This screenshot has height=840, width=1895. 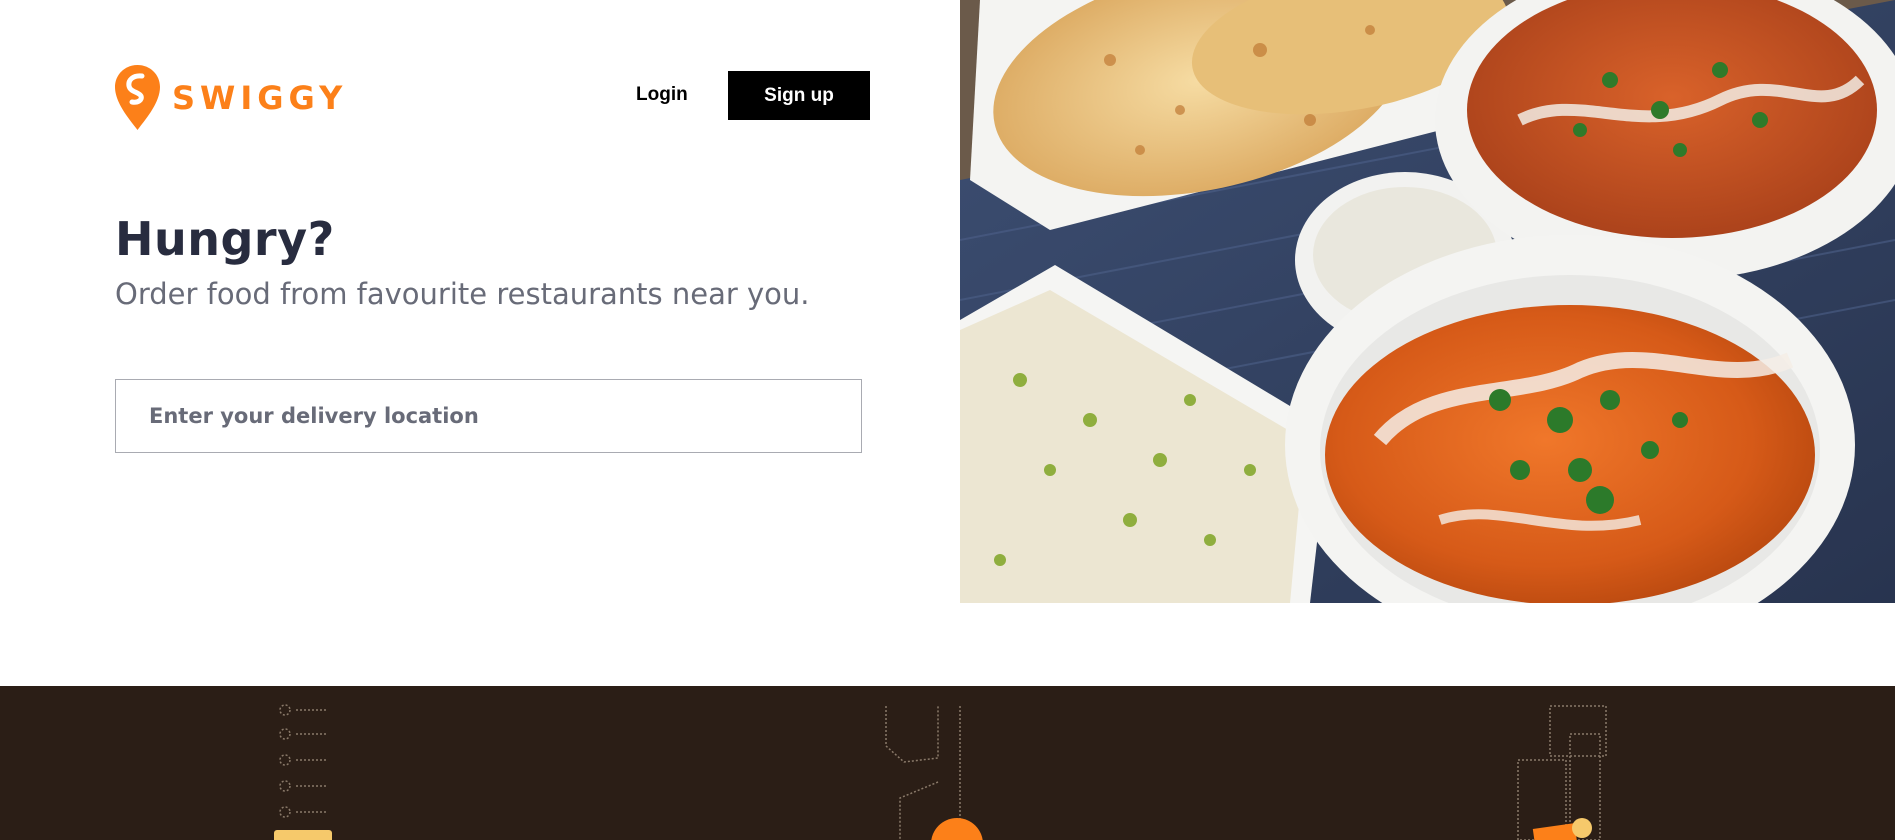 What do you see at coordinates (225, 239) in the screenshot?
I see `page-title: Hungry?` at bounding box center [225, 239].